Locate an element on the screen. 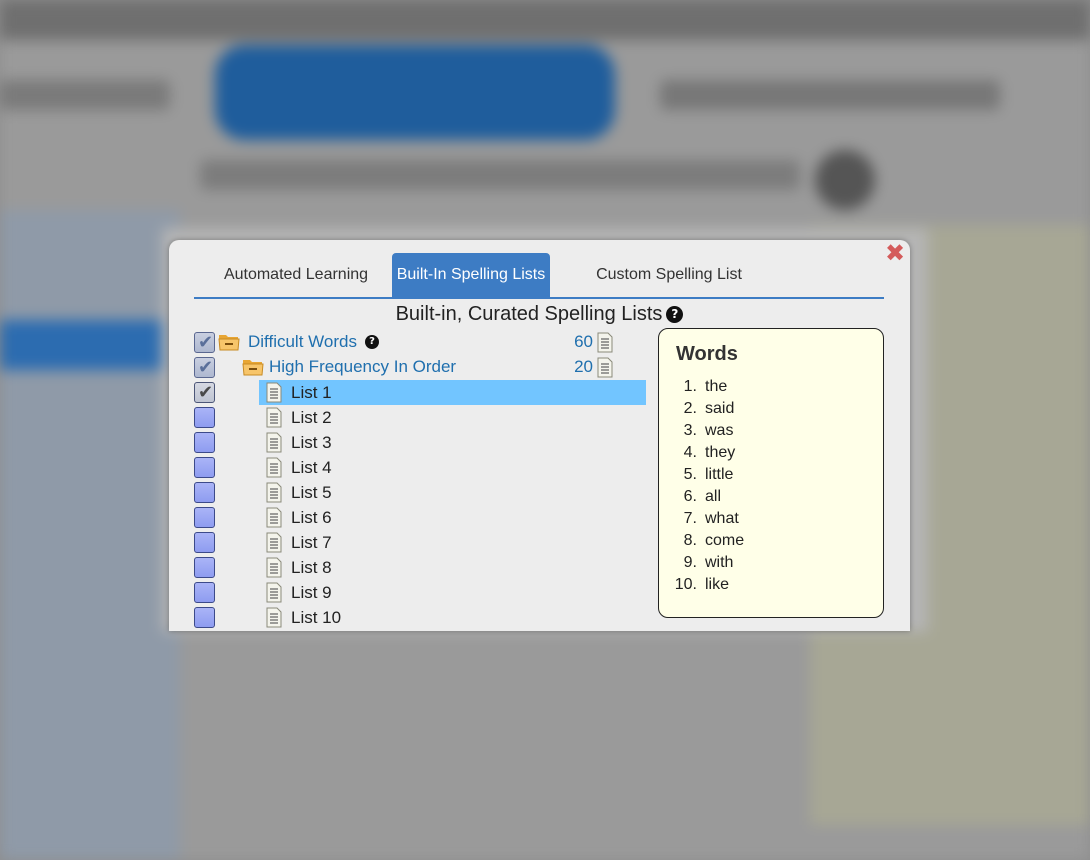  word-text: all is located at coordinates (713, 496).